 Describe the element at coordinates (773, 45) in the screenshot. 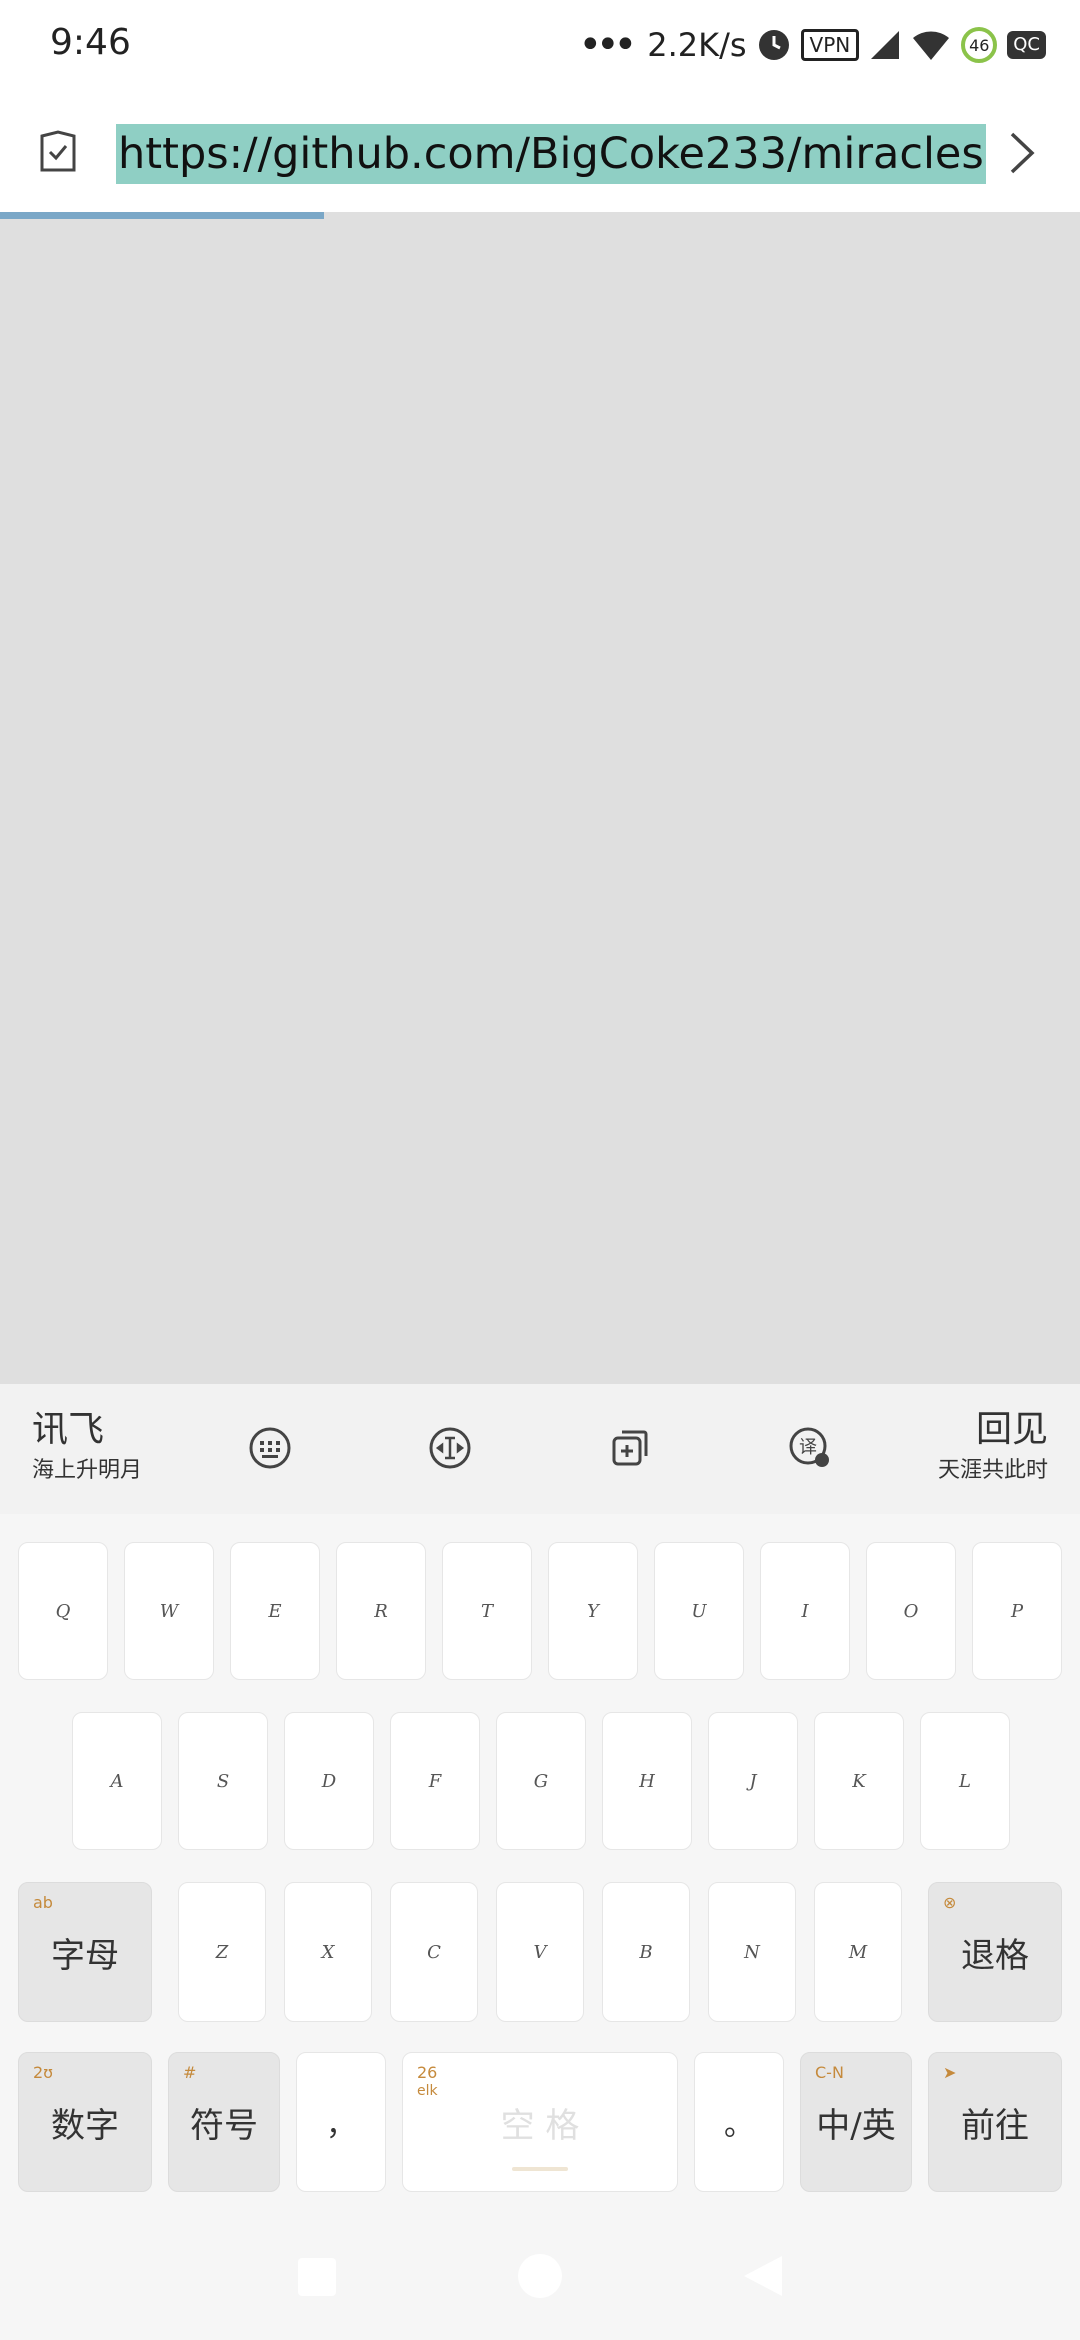

I see `alarm-icon` at that location.